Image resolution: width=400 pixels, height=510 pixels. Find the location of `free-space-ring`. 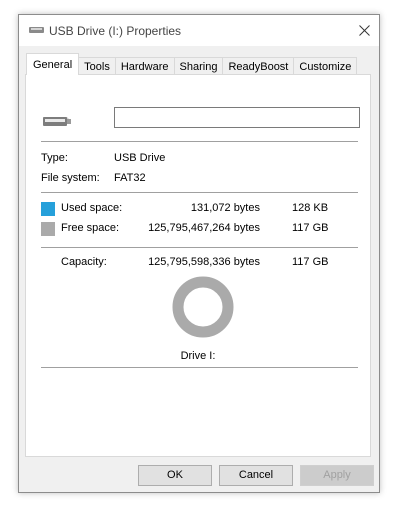

free-space-ring is located at coordinates (203, 307).